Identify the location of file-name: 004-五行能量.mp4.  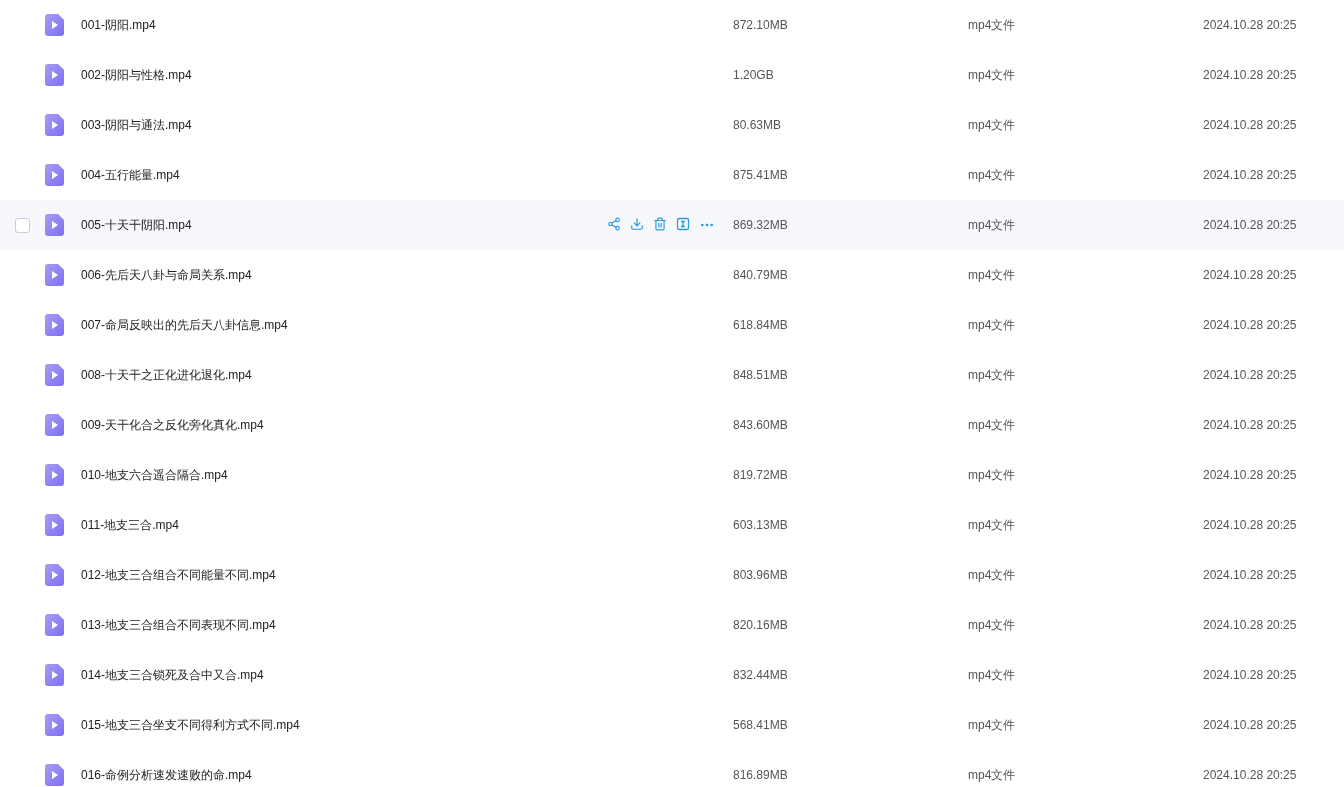
(336, 175).